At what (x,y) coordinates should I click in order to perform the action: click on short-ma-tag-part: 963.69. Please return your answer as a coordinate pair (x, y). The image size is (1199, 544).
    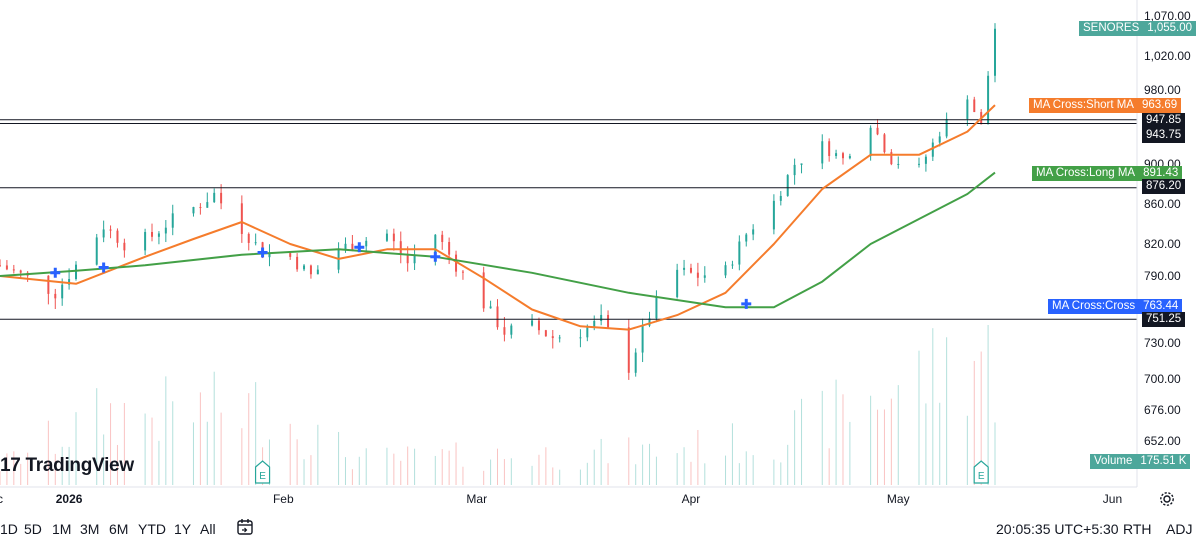
    Looking at the image, I should click on (1159, 106).